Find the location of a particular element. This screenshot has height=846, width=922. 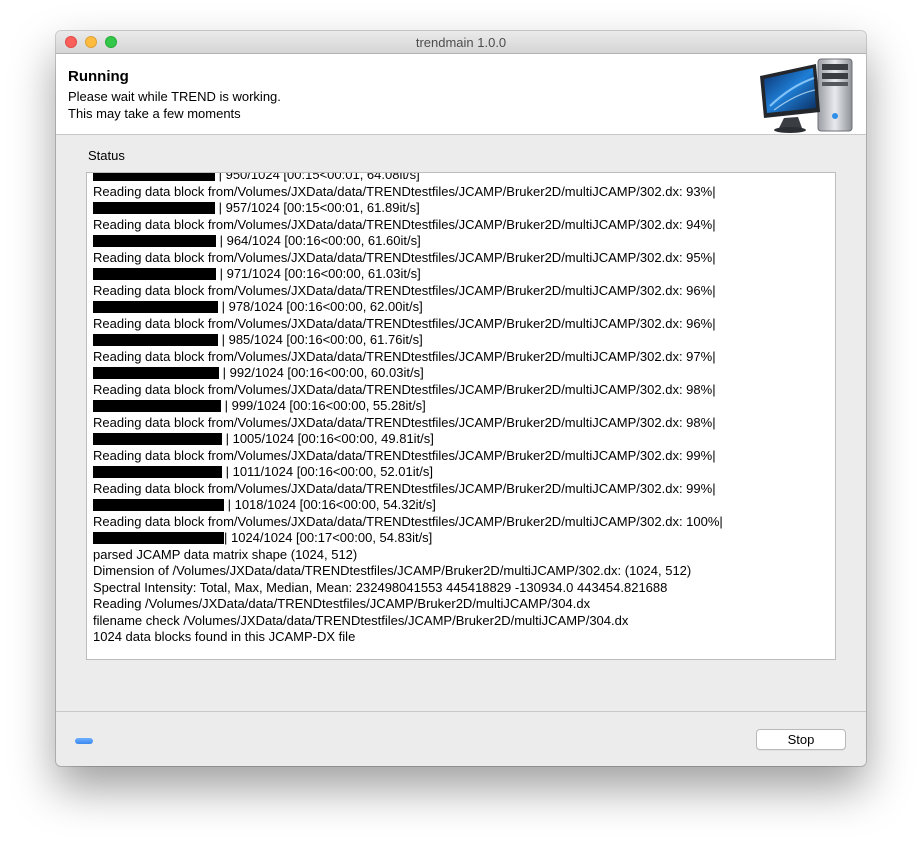

log-line: | 1011/1024 [00:16<00:00, 52.01it/s] is located at coordinates (462, 472).